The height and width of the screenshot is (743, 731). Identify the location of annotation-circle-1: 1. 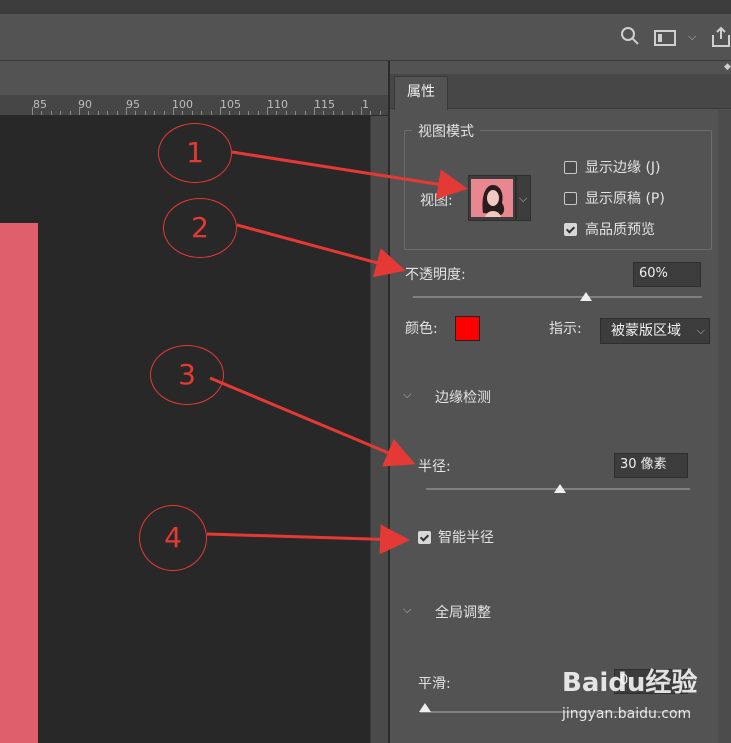
(195, 153).